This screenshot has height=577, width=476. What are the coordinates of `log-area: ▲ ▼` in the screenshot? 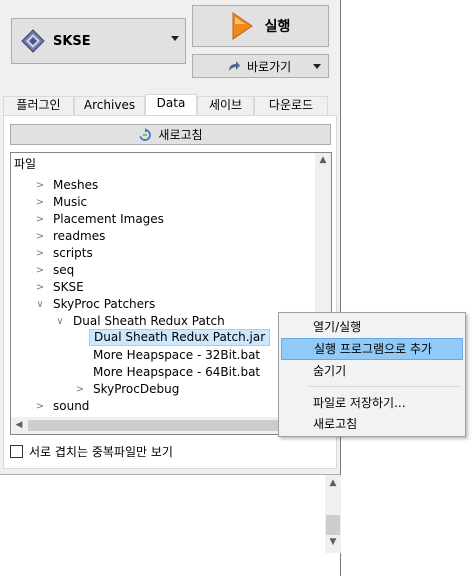 It's located at (170, 525).